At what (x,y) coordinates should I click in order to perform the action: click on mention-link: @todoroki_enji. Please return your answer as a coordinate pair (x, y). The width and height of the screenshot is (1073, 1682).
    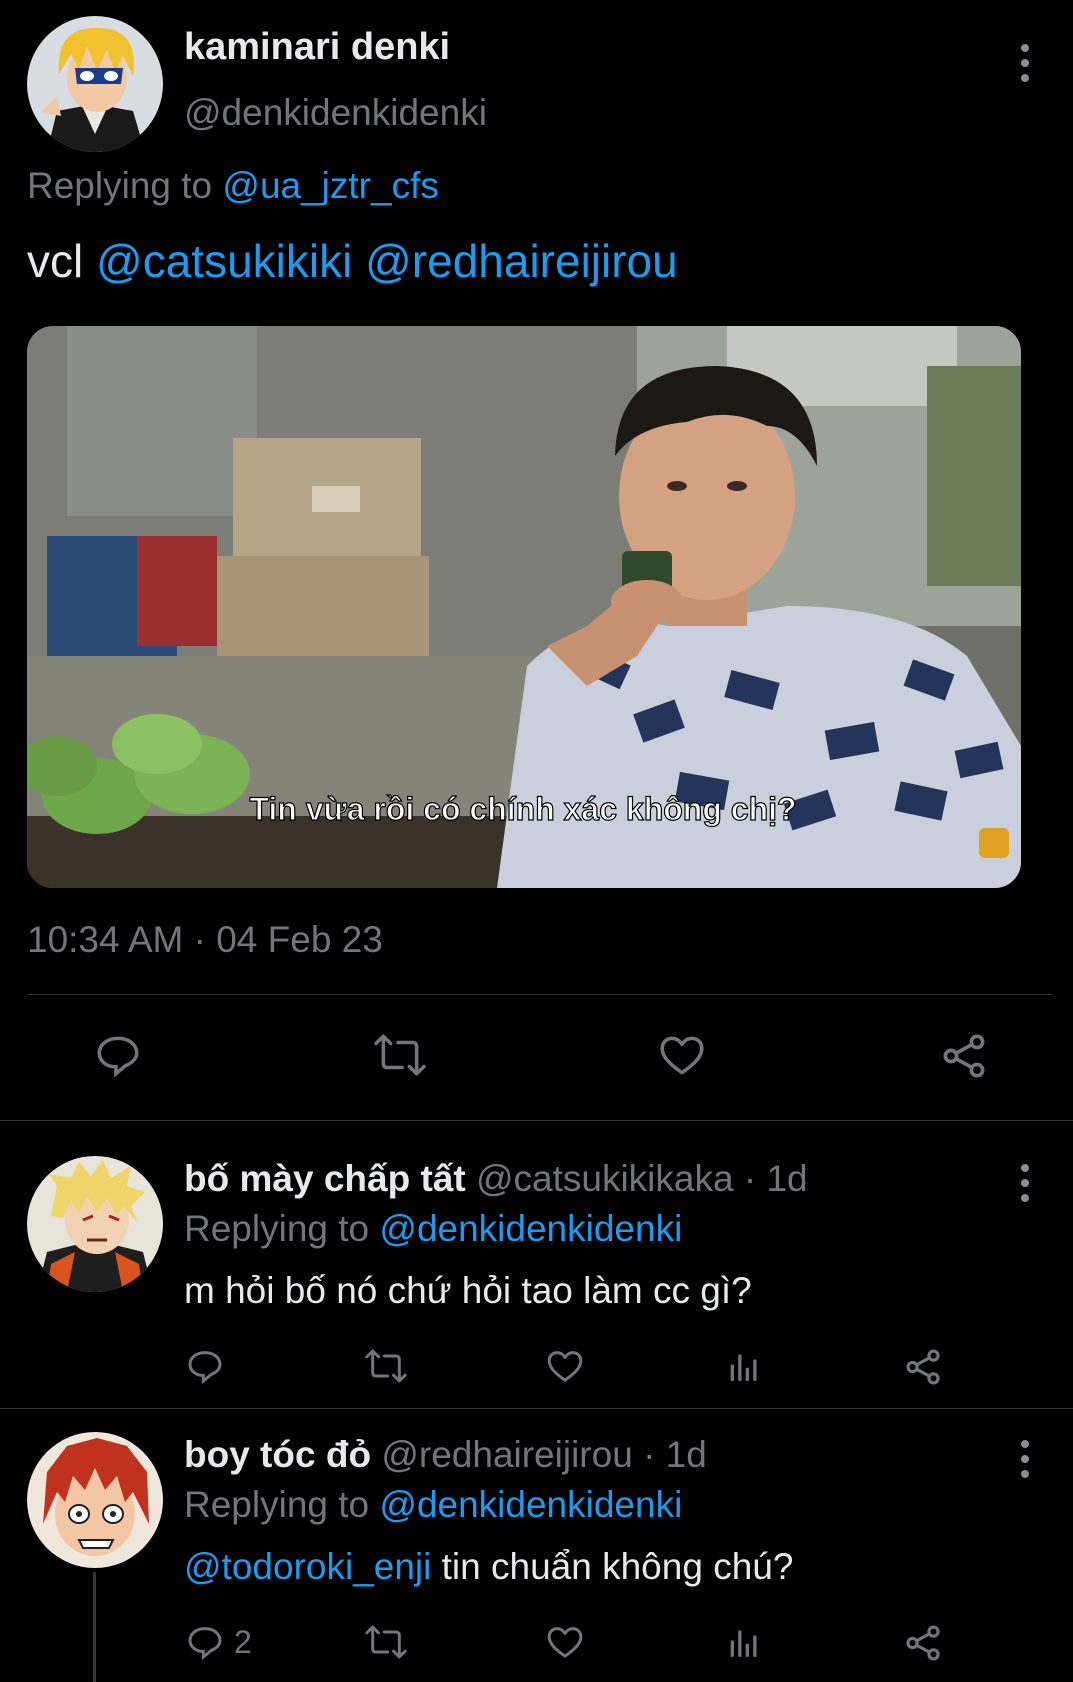
    Looking at the image, I should click on (307, 1566).